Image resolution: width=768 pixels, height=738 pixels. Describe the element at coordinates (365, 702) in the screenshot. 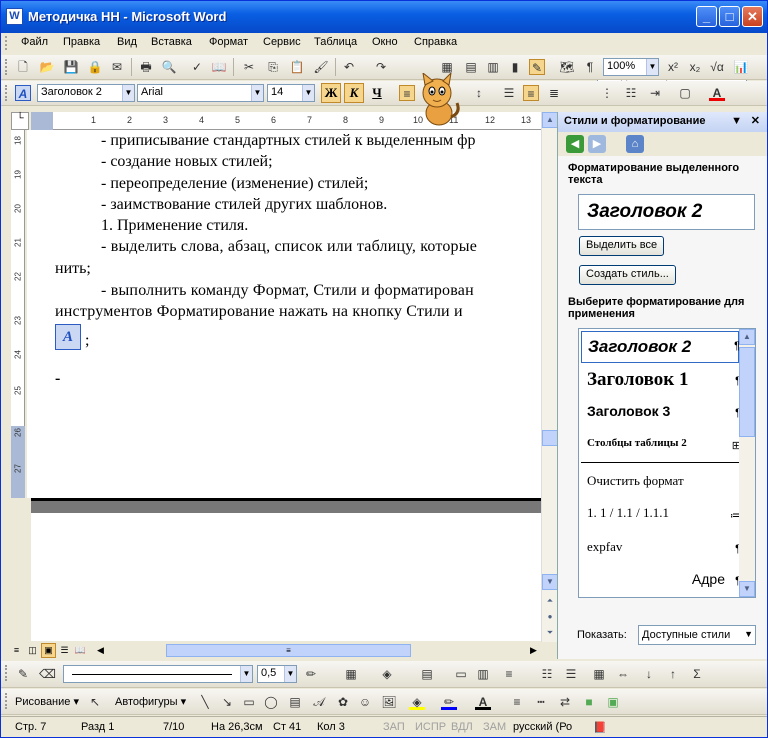

I see `clip-art-icon: ☺` at that location.